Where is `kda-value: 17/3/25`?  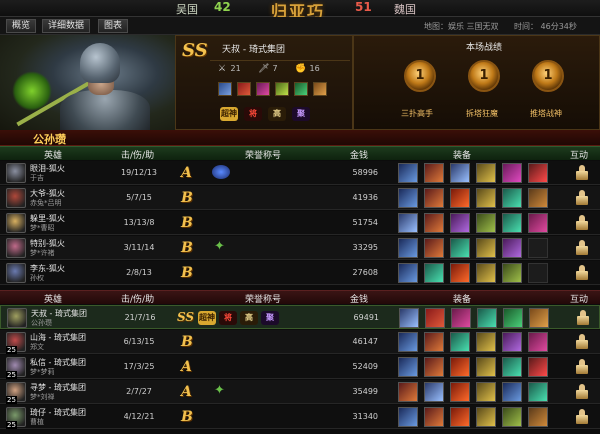
kda-value: 17/3/25 is located at coordinates (139, 366).